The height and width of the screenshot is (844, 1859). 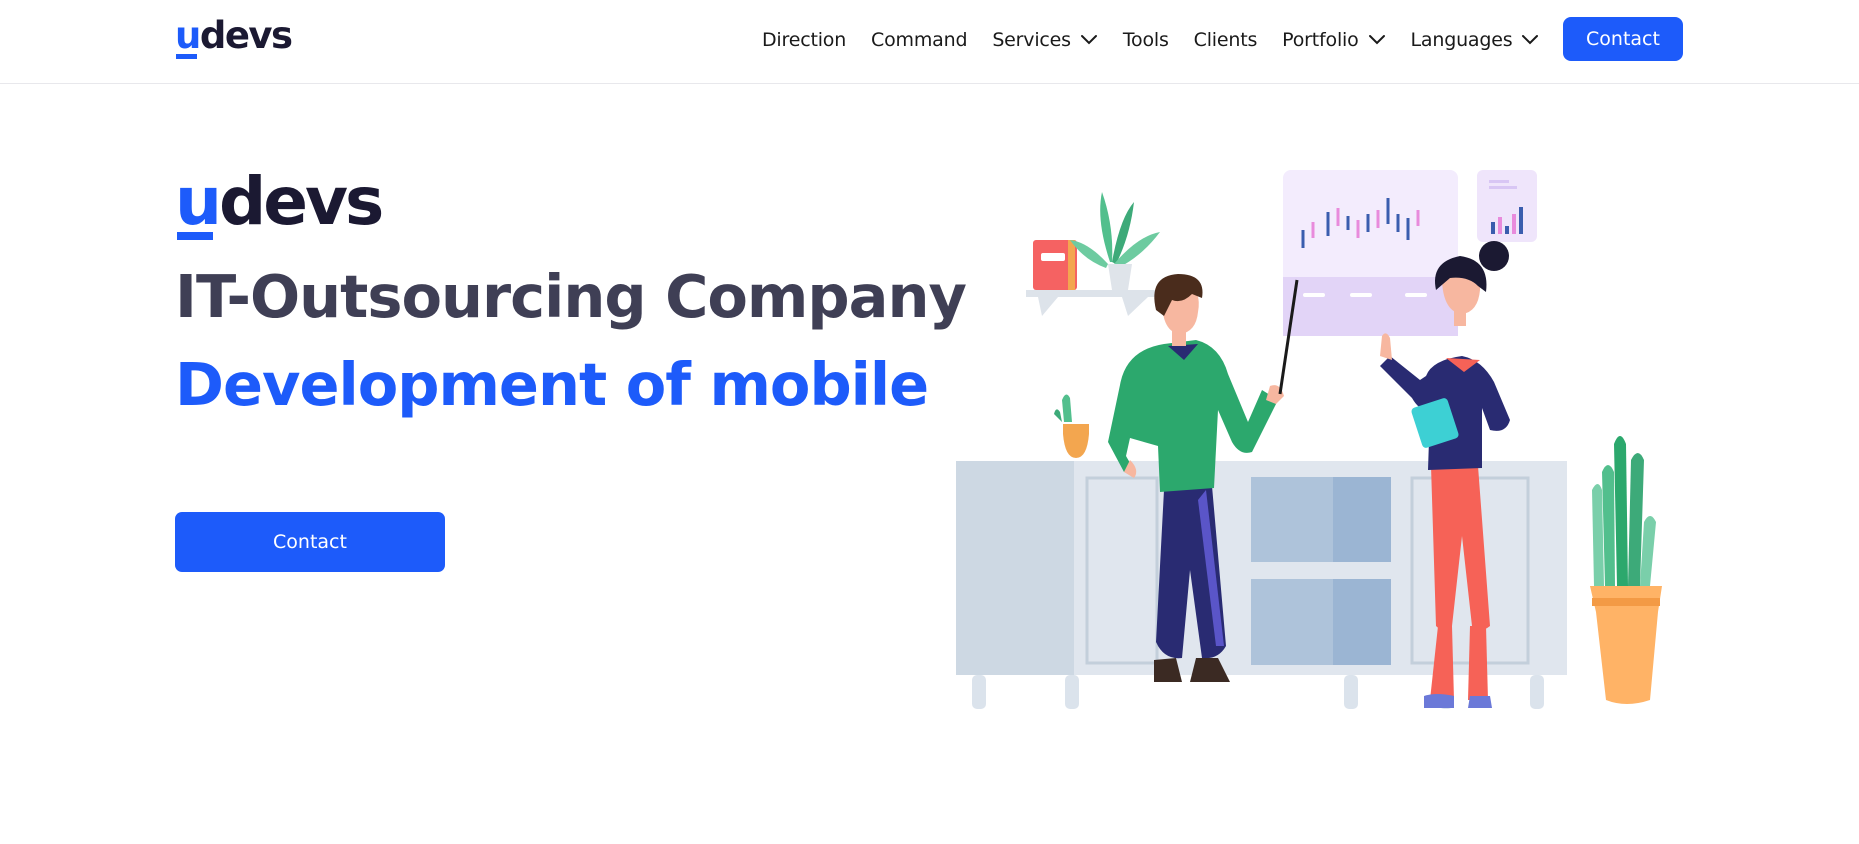 What do you see at coordinates (552, 384) in the screenshot?
I see `hero-subtitle: Development of mobile` at bounding box center [552, 384].